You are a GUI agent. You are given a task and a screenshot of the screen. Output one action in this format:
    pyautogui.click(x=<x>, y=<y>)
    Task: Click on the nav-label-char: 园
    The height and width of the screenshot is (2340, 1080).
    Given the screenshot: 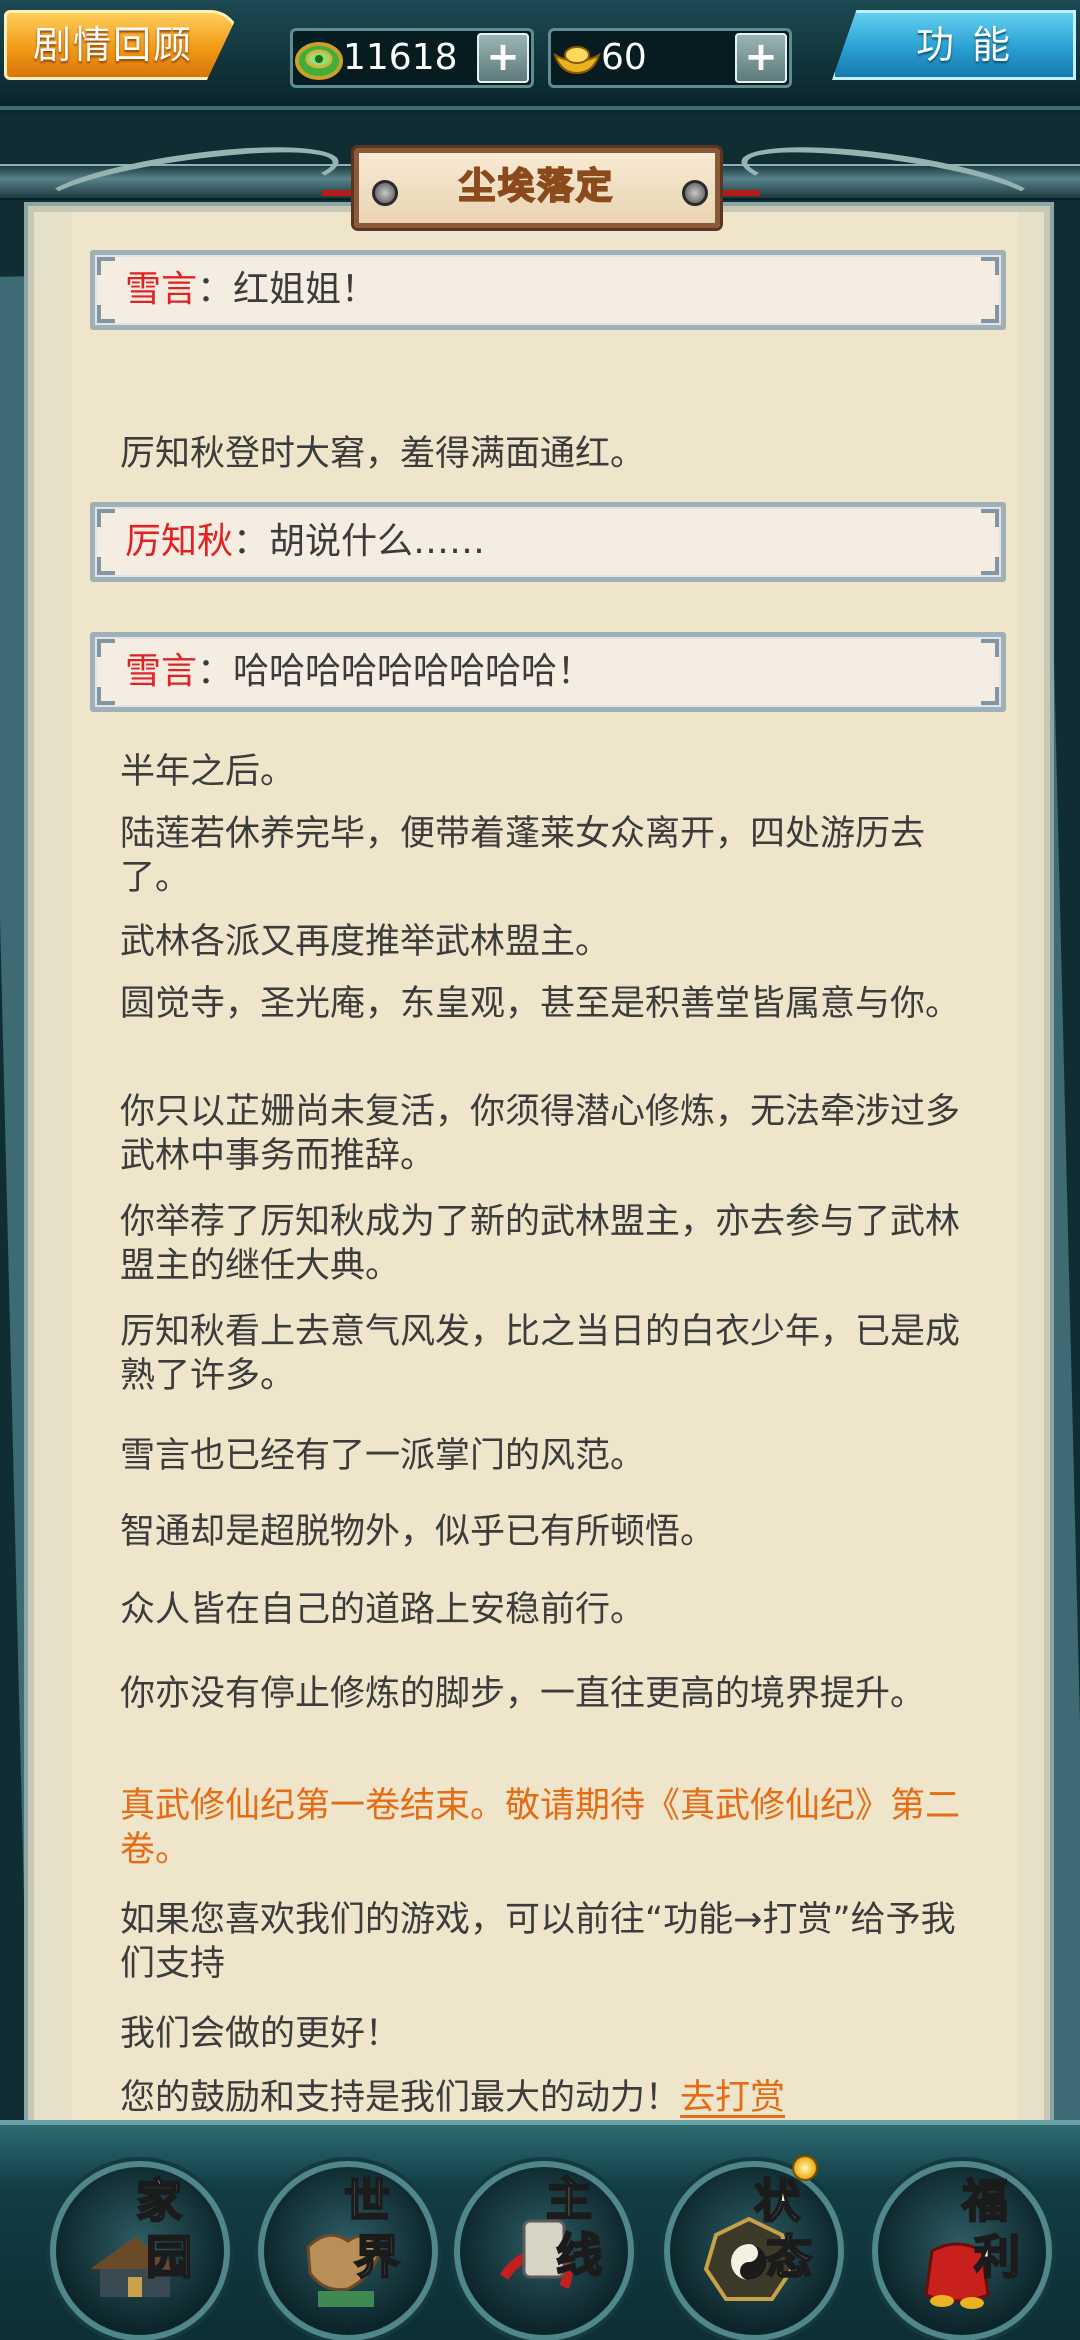 What is the action you would take?
    pyautogui.click(x=169, y=2257)
    